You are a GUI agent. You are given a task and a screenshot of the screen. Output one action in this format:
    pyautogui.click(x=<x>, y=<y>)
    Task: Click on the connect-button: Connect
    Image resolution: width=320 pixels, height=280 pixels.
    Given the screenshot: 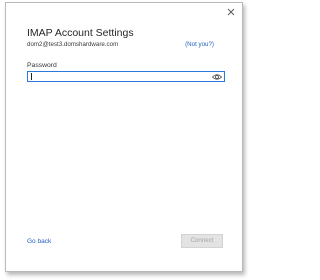 What is the action you would take?
    pyautogui.click(x=202, y=241)
    